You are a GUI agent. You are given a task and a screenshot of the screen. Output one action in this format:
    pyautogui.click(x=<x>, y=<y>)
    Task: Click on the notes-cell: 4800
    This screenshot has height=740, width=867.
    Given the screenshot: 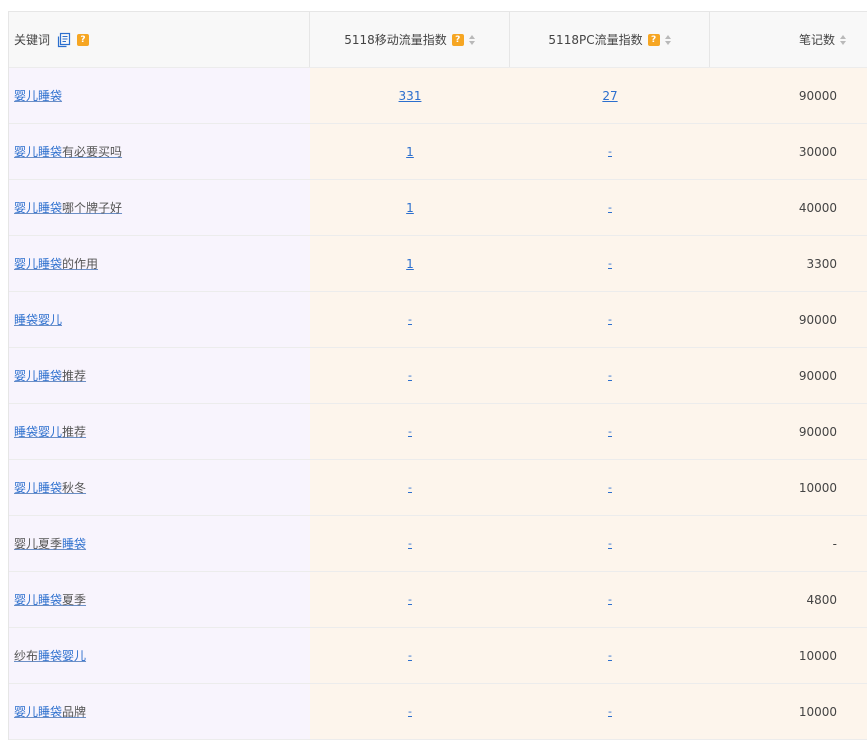 What is the action you would take?
    pyautogui.click(x=788, y=599)
    